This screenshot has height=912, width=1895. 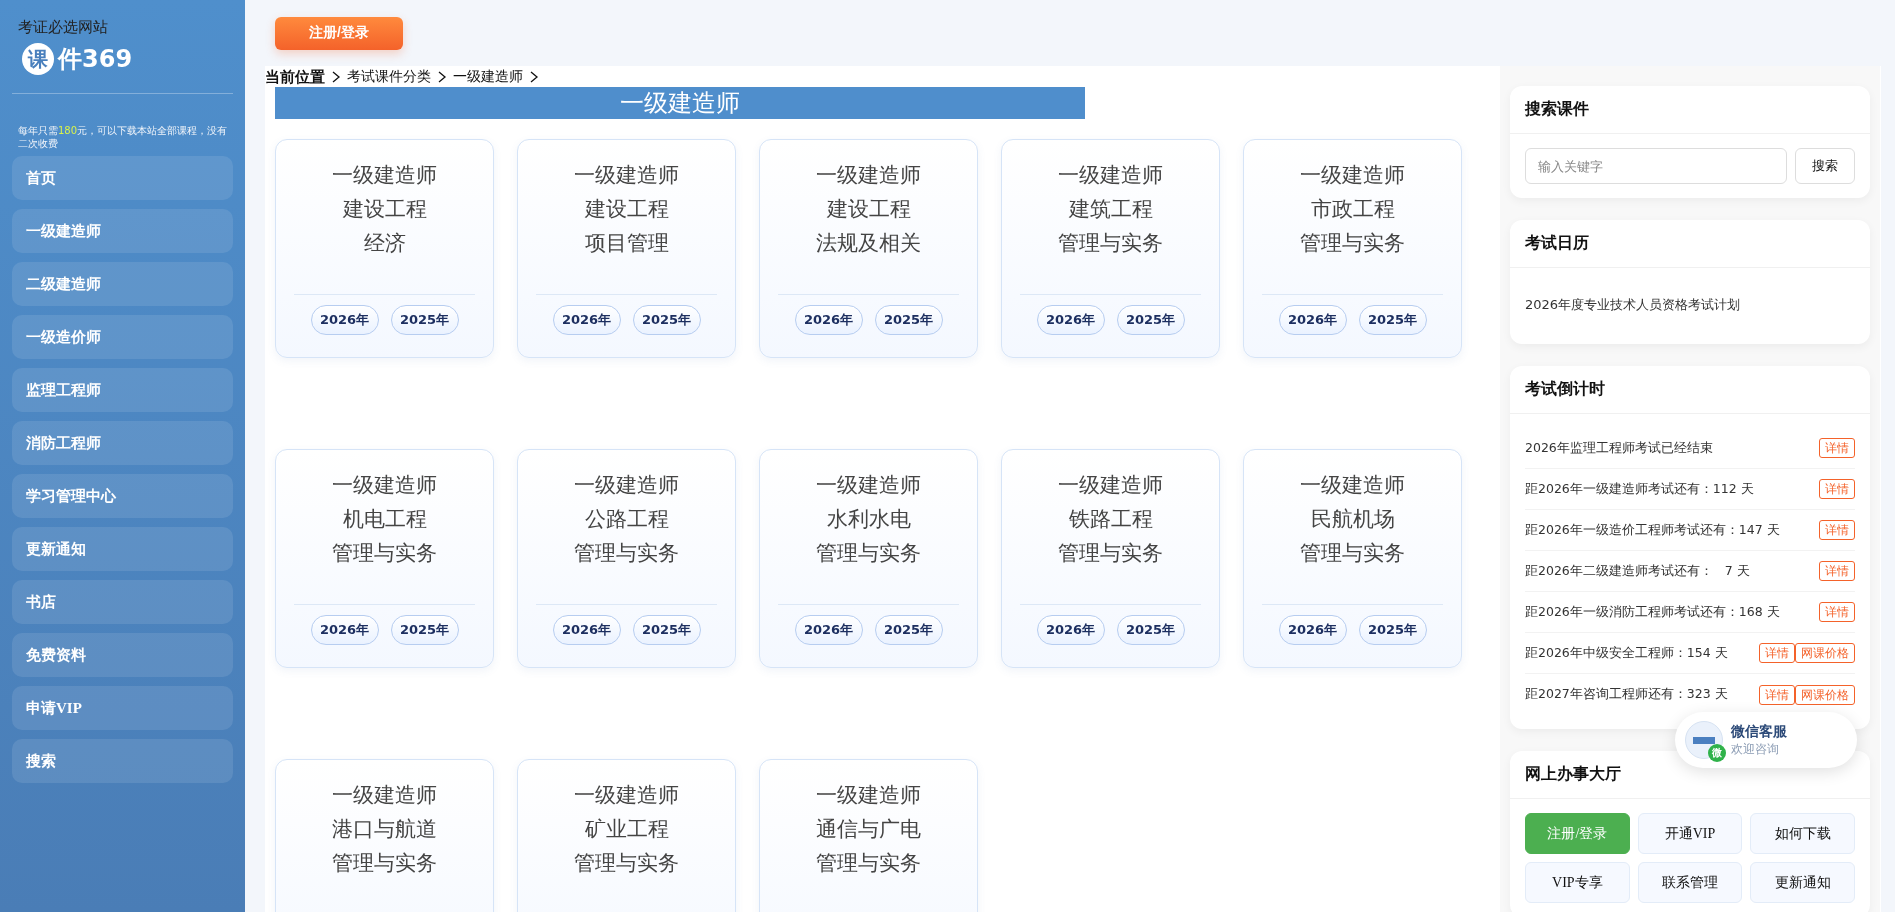 I want to click on calendar-link: 2026年度专业技术人员资格考试计划, so click(x=1690, y=306).